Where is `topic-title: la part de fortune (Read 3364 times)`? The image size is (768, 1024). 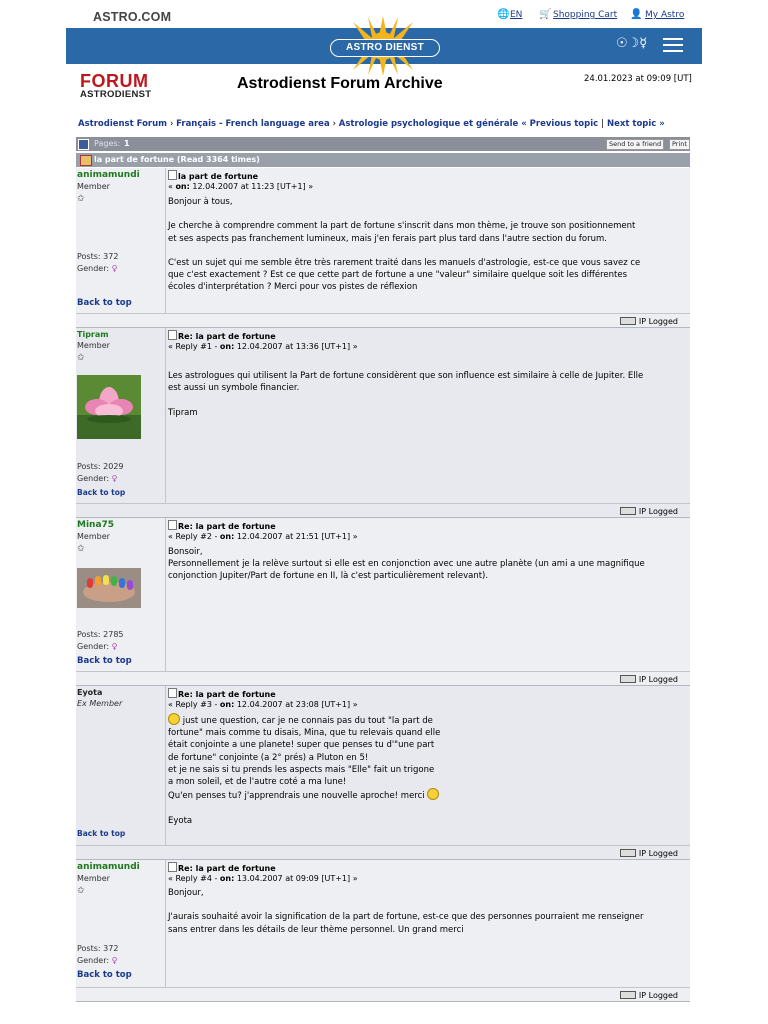
topic-title: la part de fortune (Read 3364 times) is located at coordinates (177, 159).